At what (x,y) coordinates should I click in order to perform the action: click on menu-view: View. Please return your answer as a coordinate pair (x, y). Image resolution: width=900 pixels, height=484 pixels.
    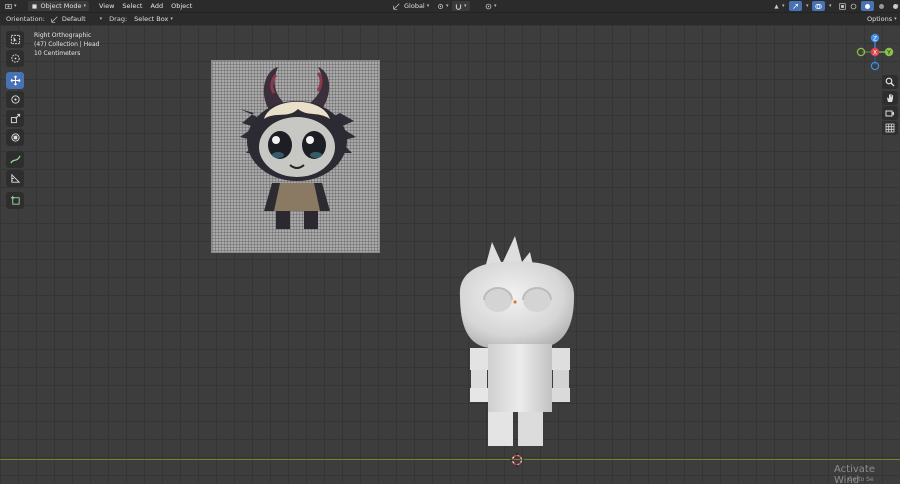
    Looking at the image, I should click on (106, 6).